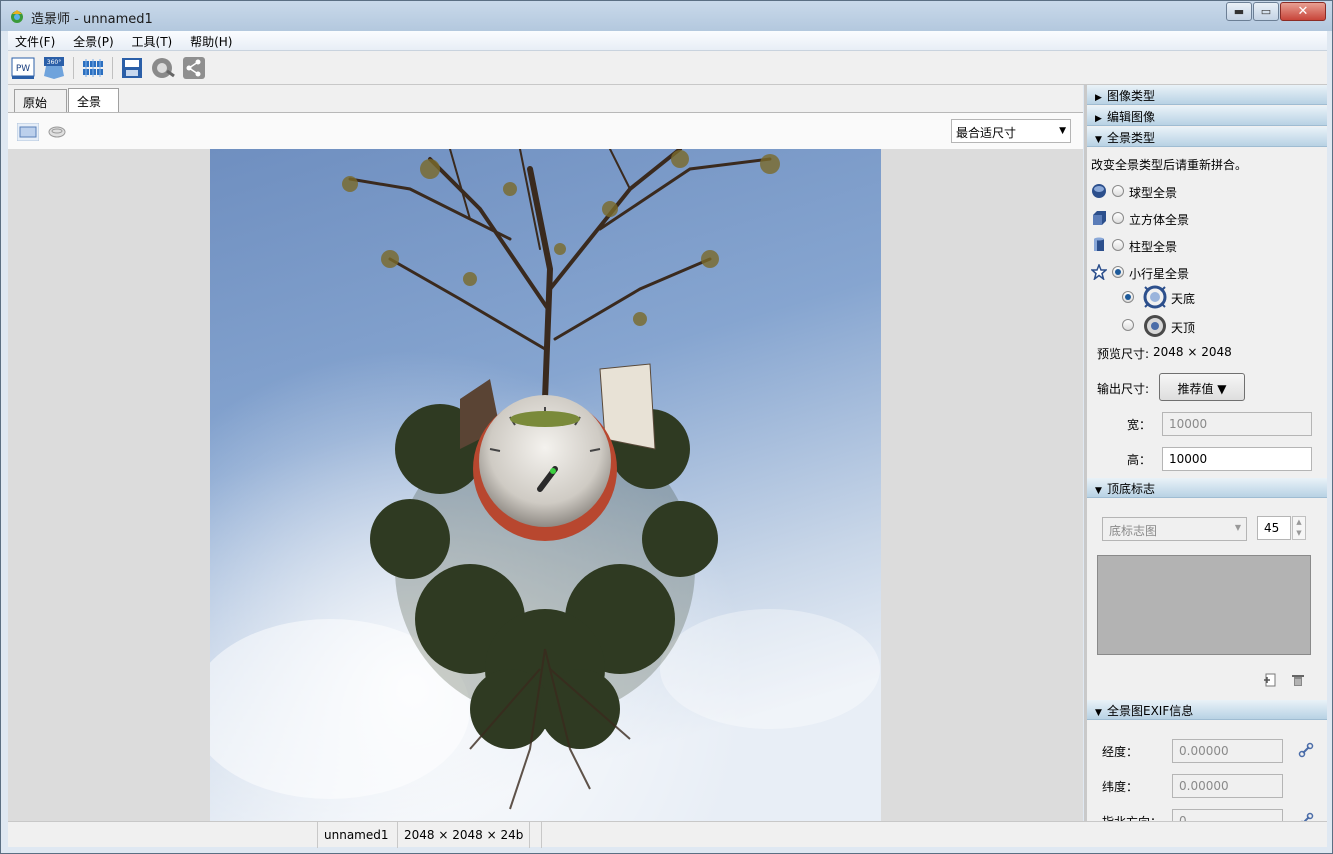 Image resolution: width=1333 pixels, height=854 pixels. Describe the element at coordinates (1139, 425) in the screenshot. I see `width-label: 宽：` at that location.